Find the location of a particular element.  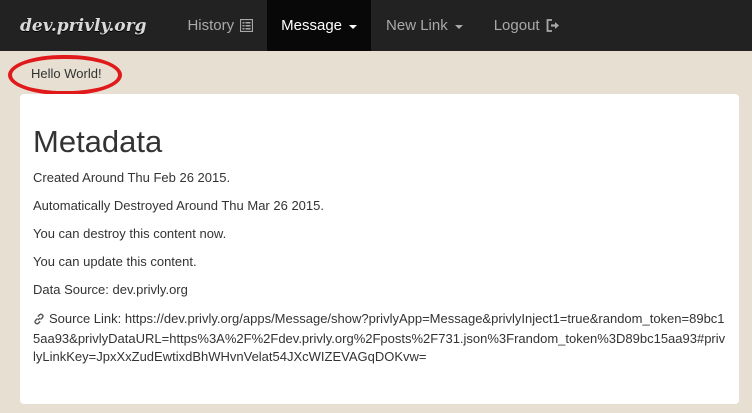

nav-history: History is located at coordinates (220, 25).